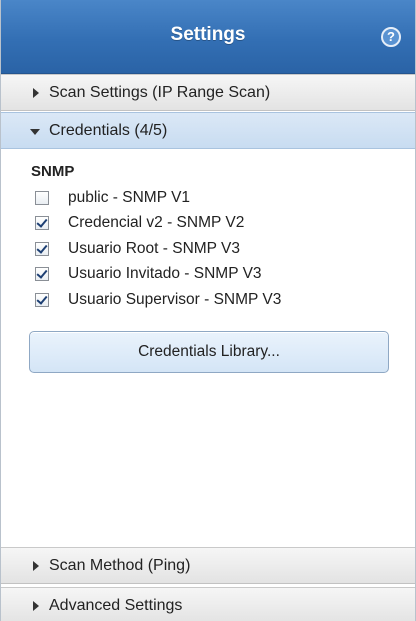 The image size is (416, 621). I want to click on section-scan-method: Scan Method (Ping), so click(208, 565).